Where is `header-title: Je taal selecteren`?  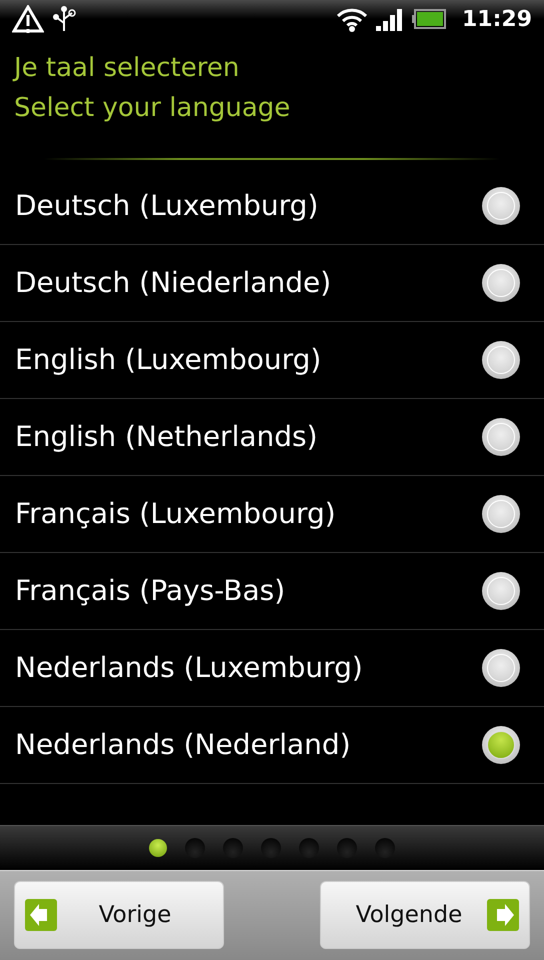
header-title: Je taal selecteren is located at coordinates (127, 68).